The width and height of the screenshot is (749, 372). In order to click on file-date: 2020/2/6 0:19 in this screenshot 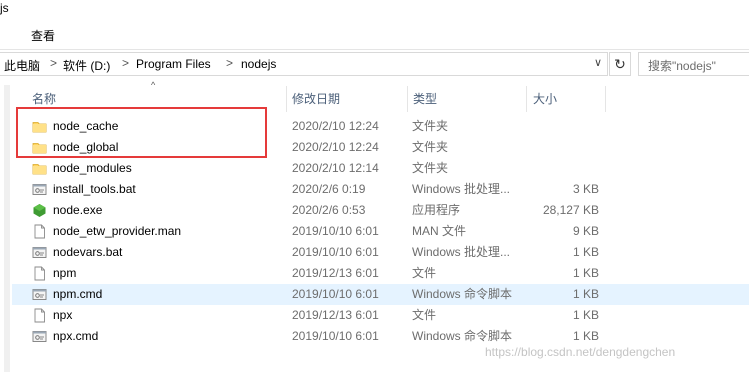, I will do `click(329, 189)`.